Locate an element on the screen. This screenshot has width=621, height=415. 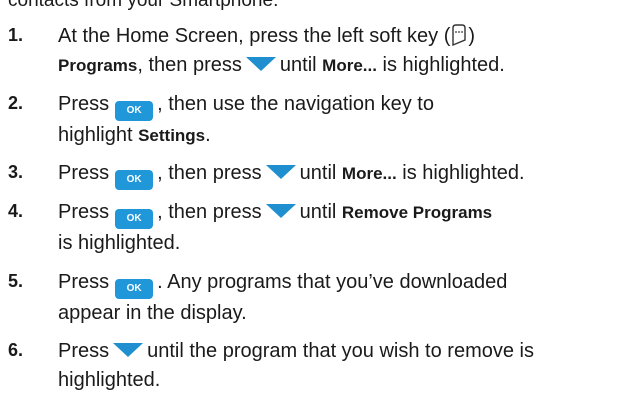
step-text-segment: ) is located at coordinates (472, 36).